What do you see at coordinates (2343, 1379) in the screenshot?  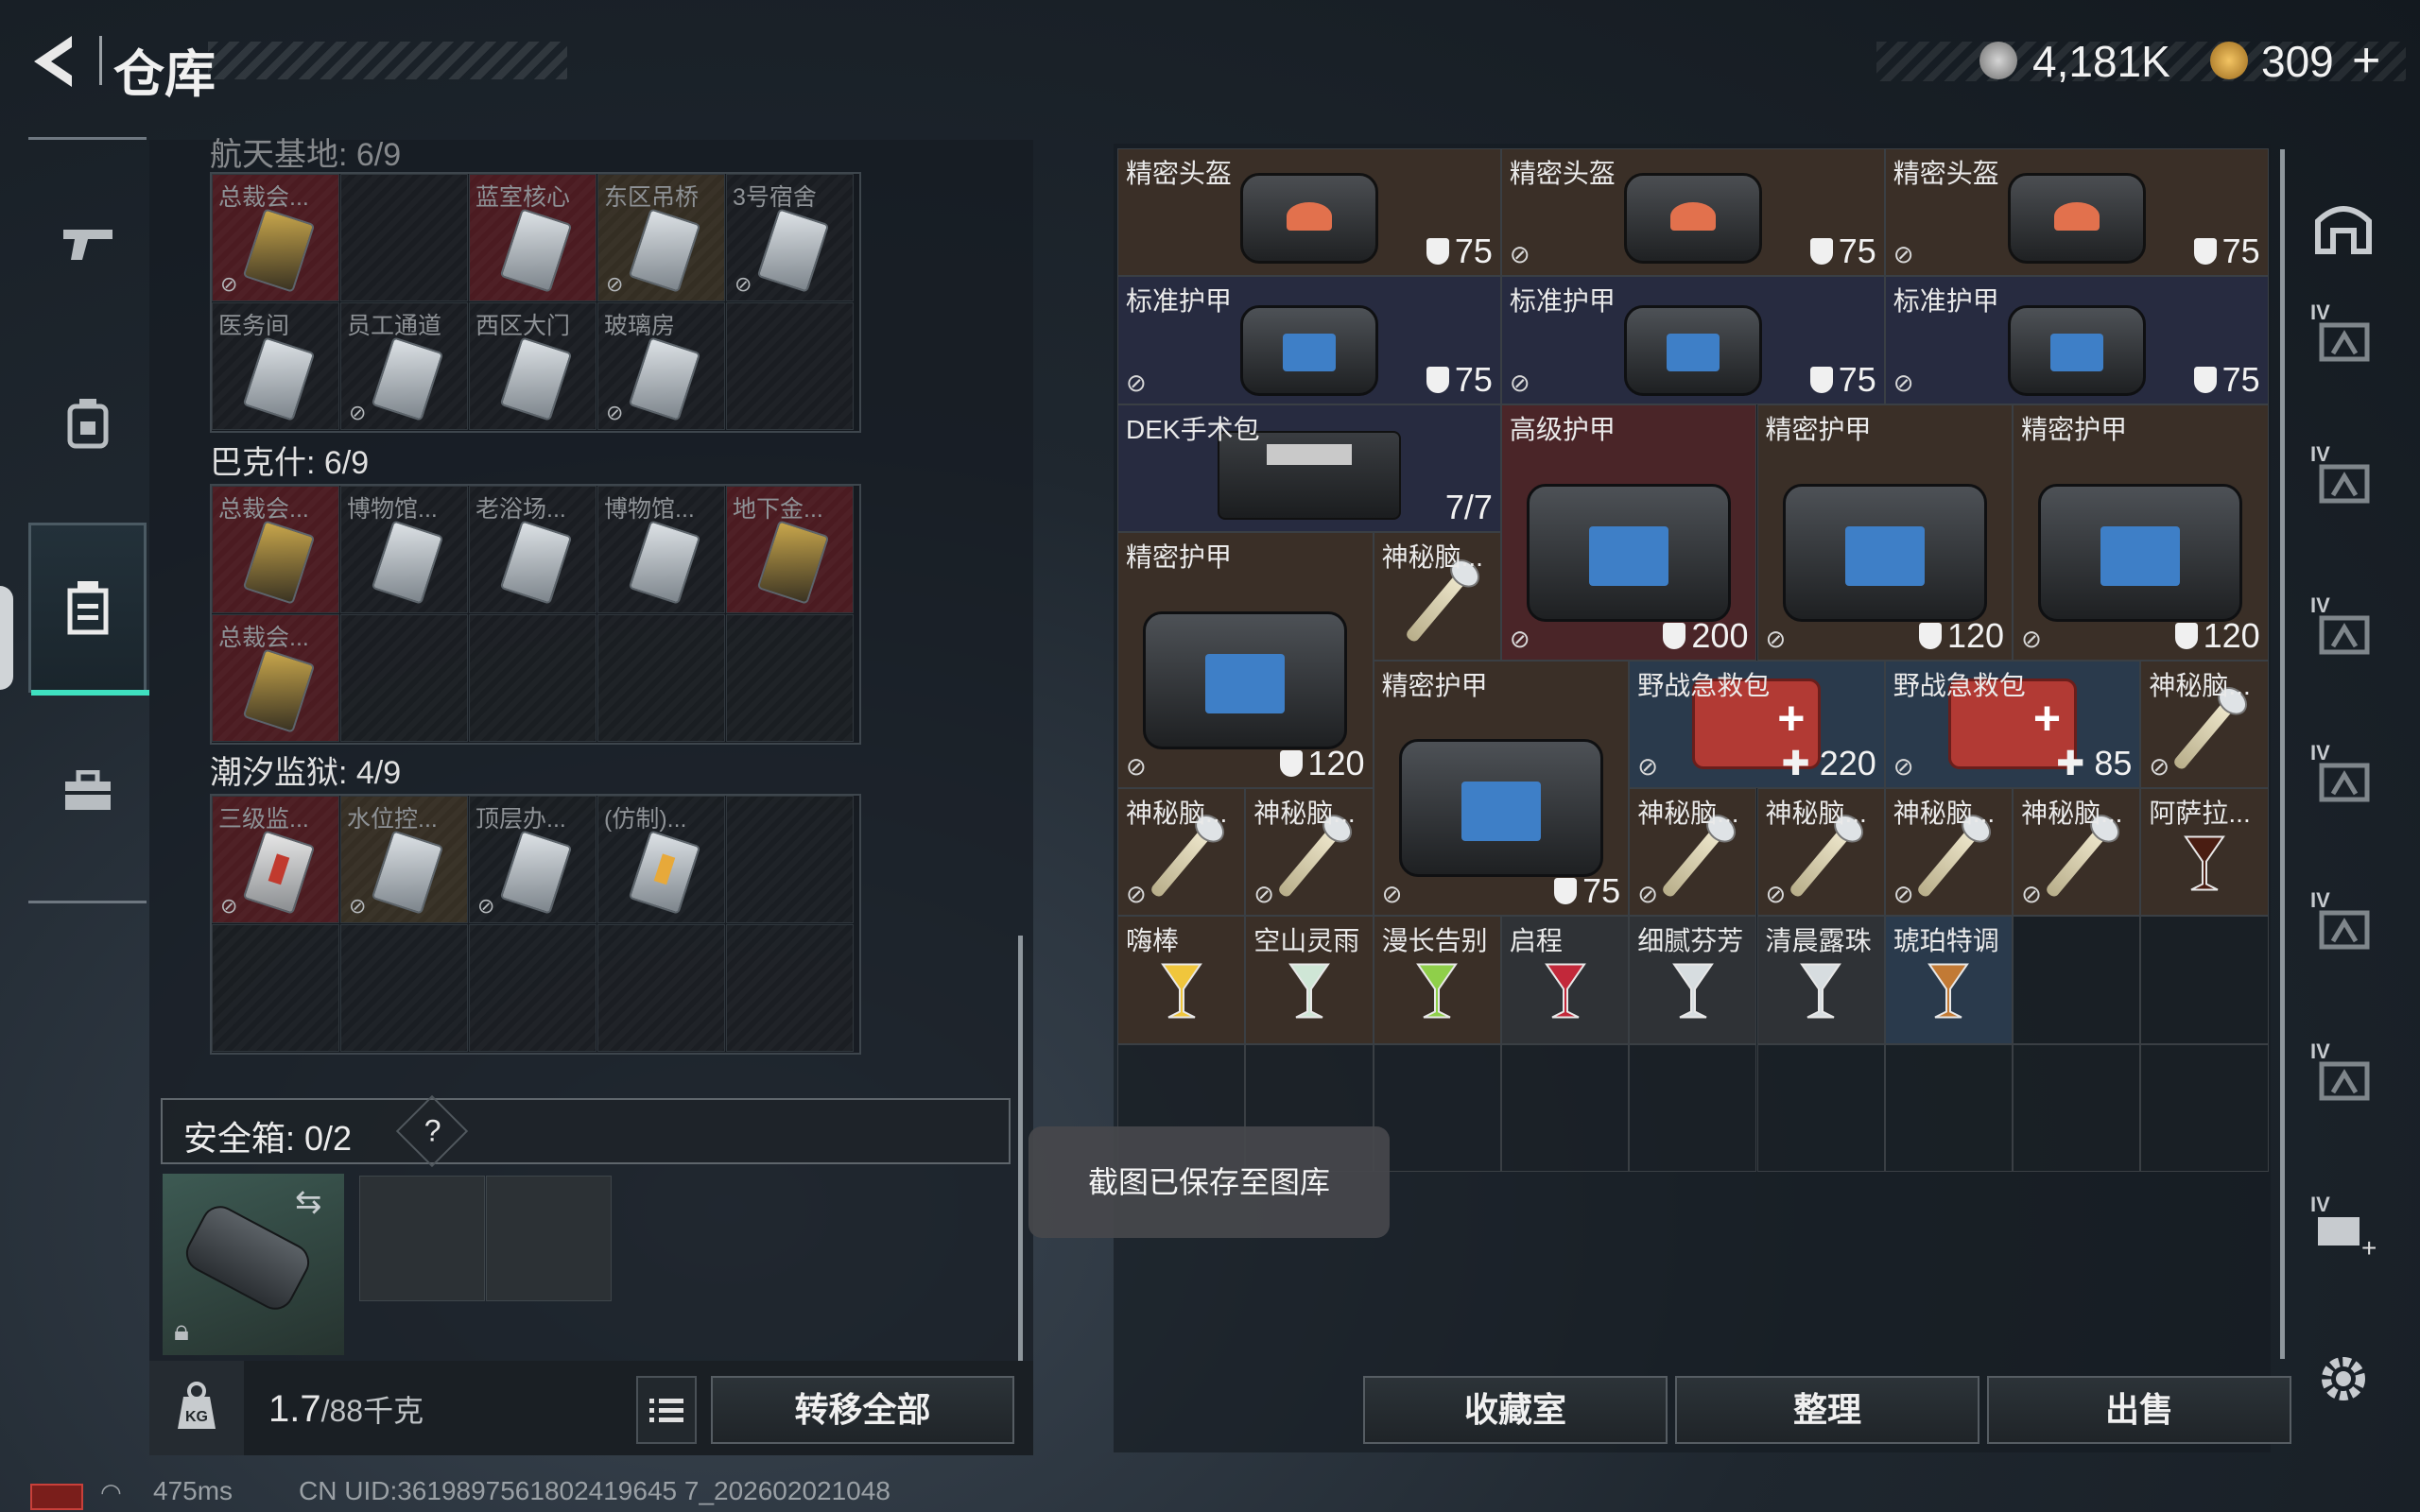 I see `gear-icon` at bounding box center [2343, 1379].